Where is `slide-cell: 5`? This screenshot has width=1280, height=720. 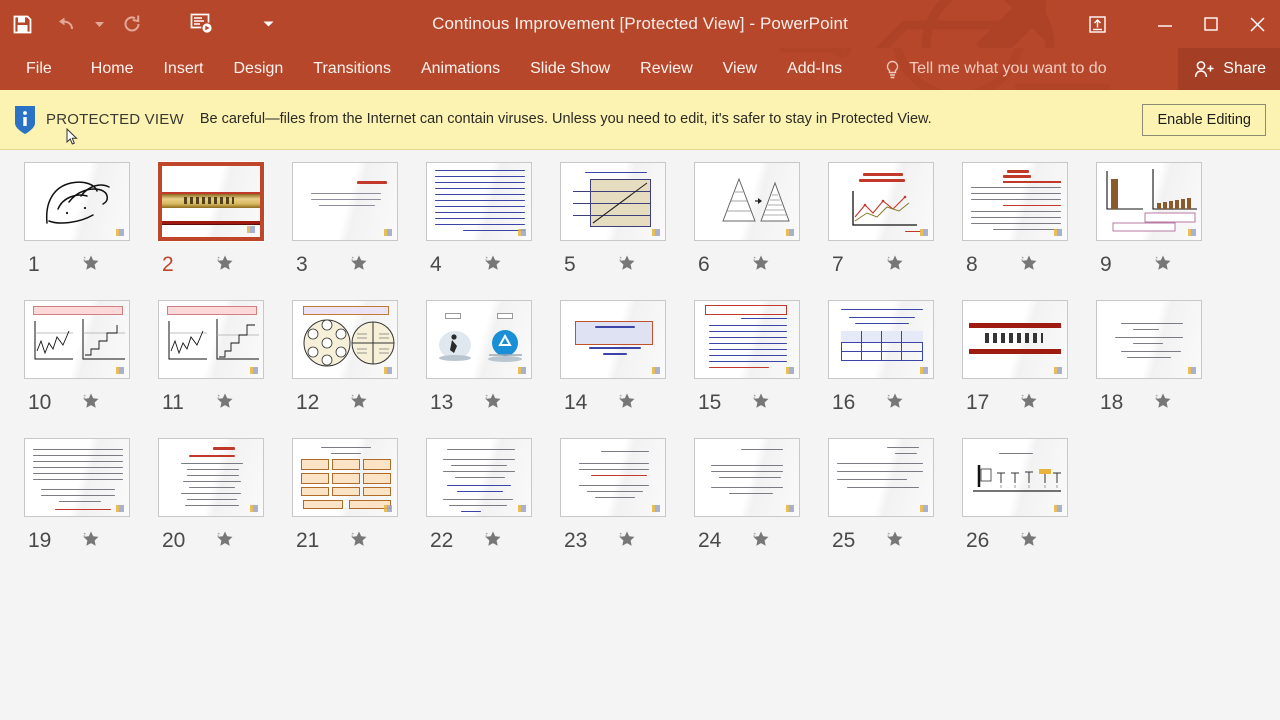
slide-cell: 5 is located at coordinates (627, 231).